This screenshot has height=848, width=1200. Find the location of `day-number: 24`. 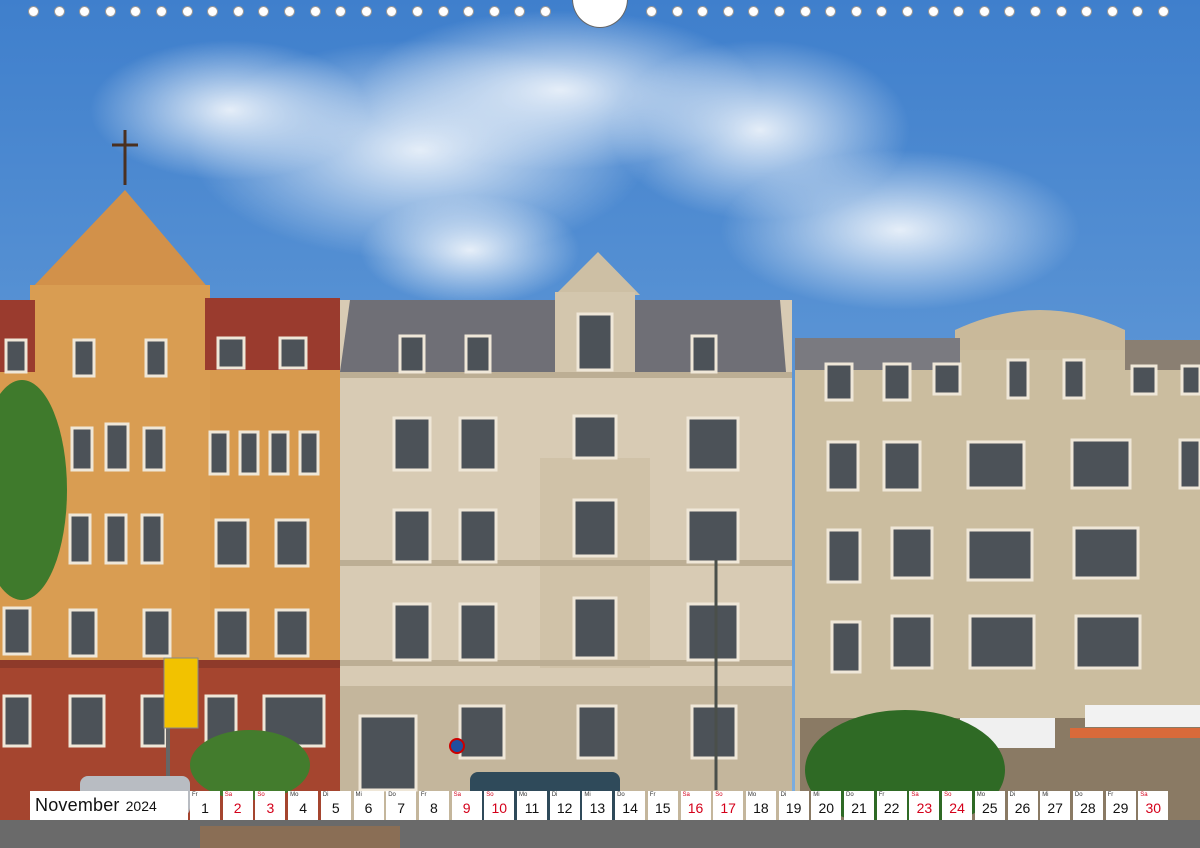

day-number: 24 is located at coordinates (957, 808).